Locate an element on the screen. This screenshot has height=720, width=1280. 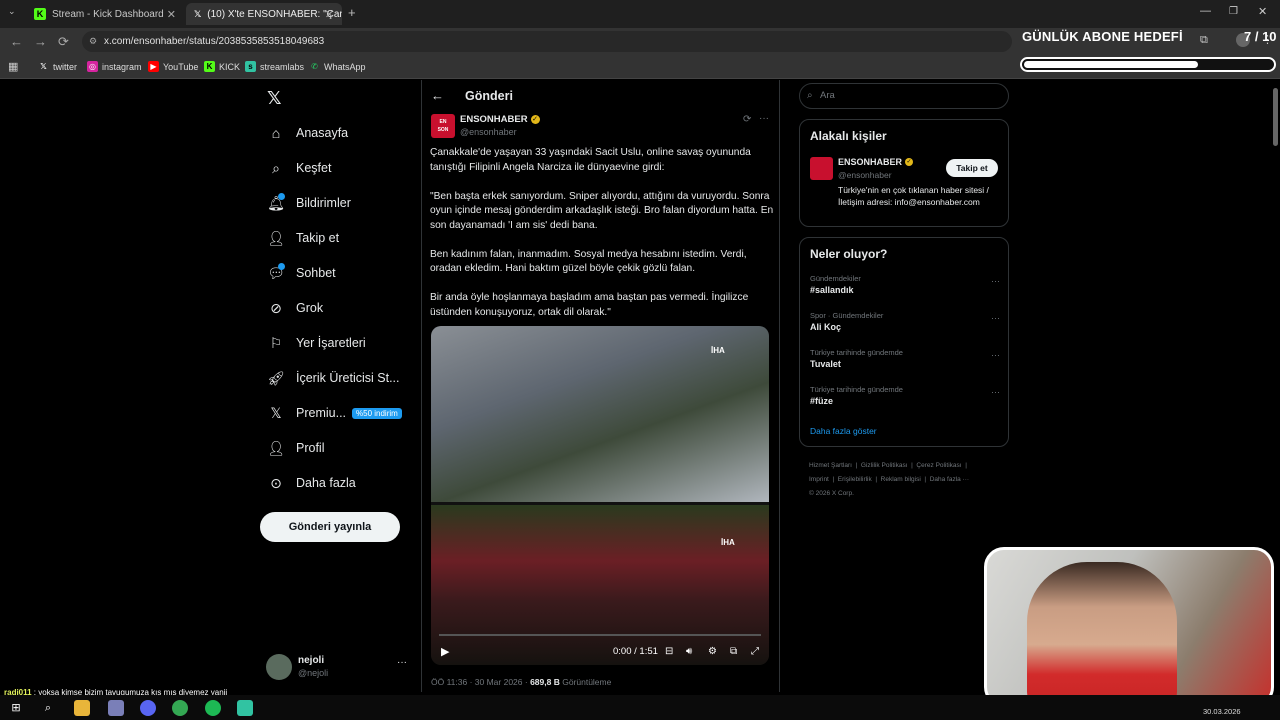
tab-kick-dashboard: K Stream - Kick Dashboard ✕ is located at coordinates (105, 14).